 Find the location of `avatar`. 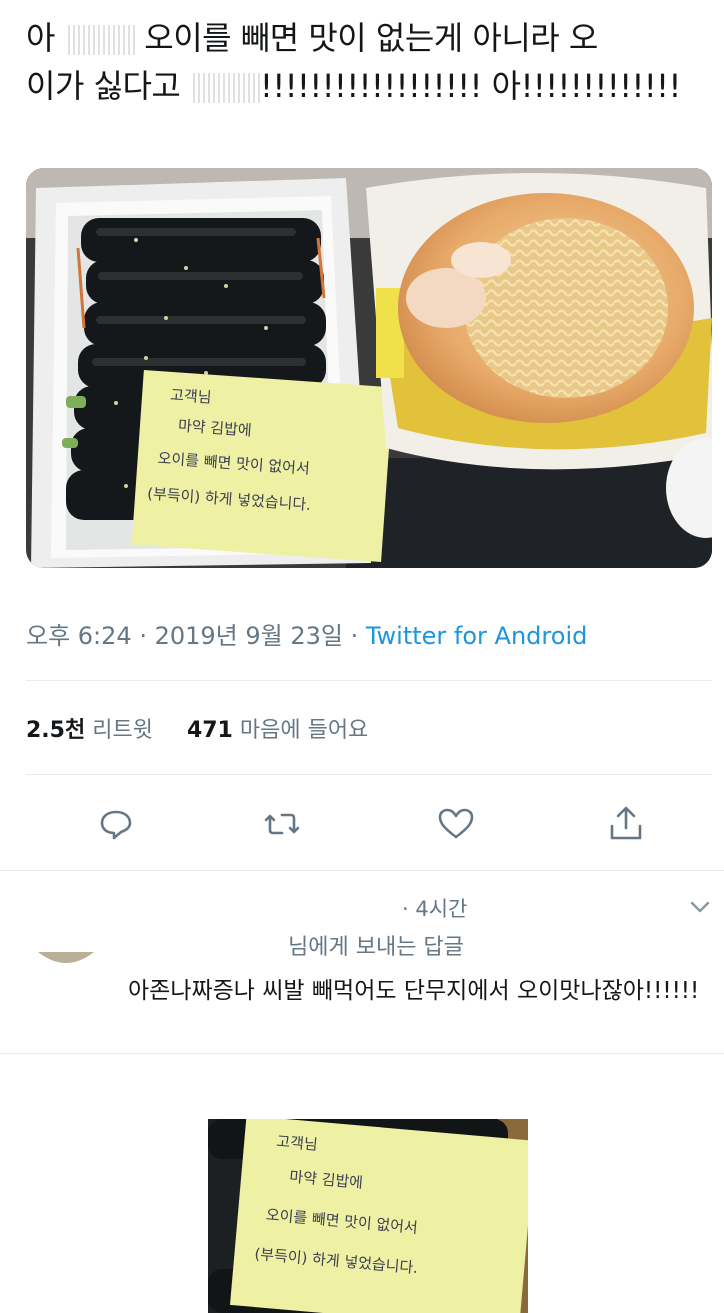

avatar is located at coordinates (66, 958).